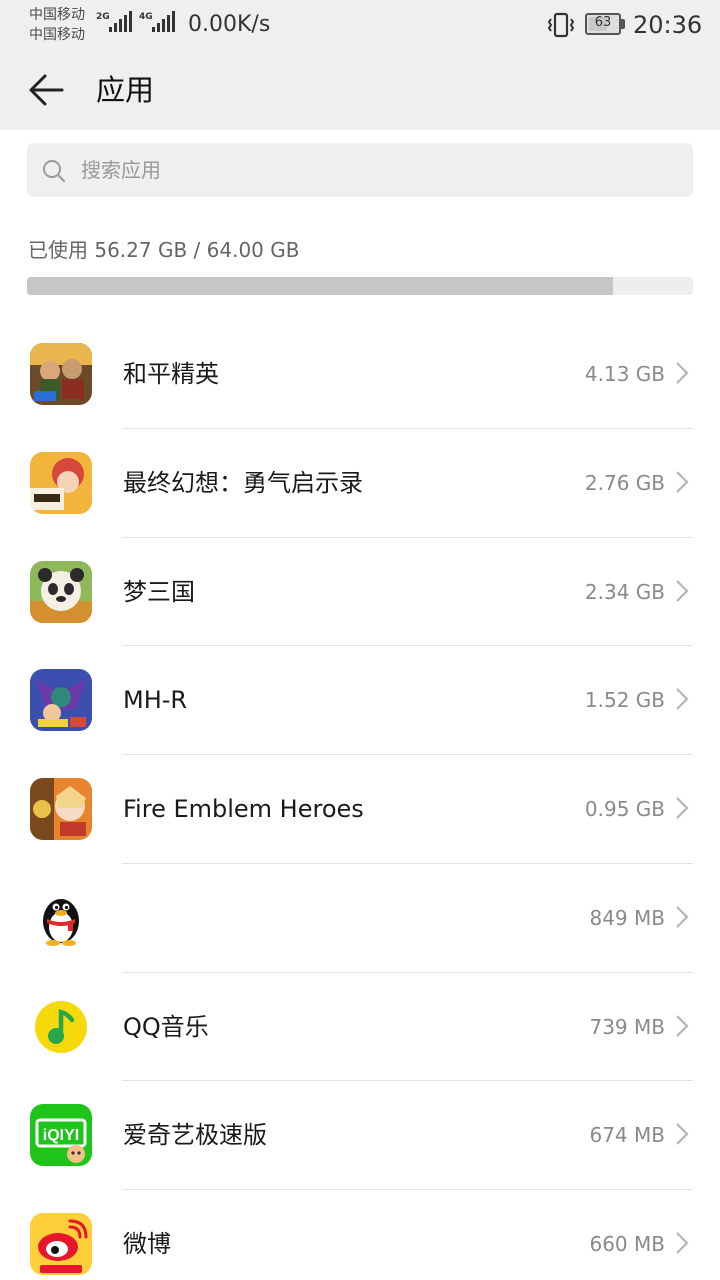  I want to click on app-bar: 应用, so click(360, 90).